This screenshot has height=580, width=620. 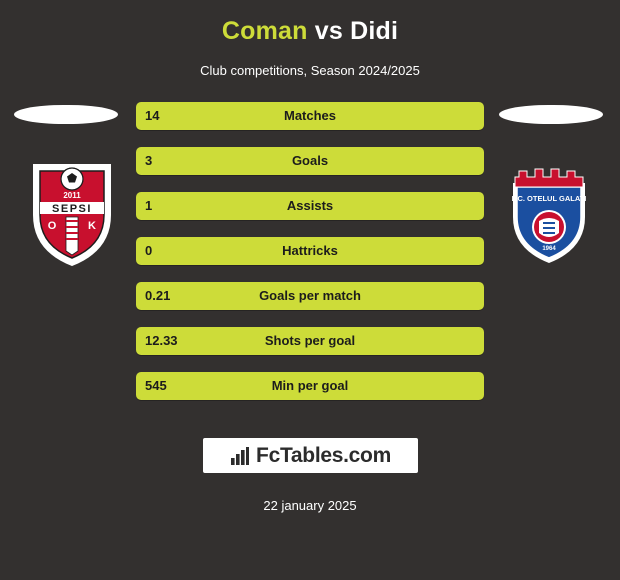 What do you see at coordinates (328, 31) in the screenshot?
I see `vs-separator: vs` at bounding box center [328, 31].